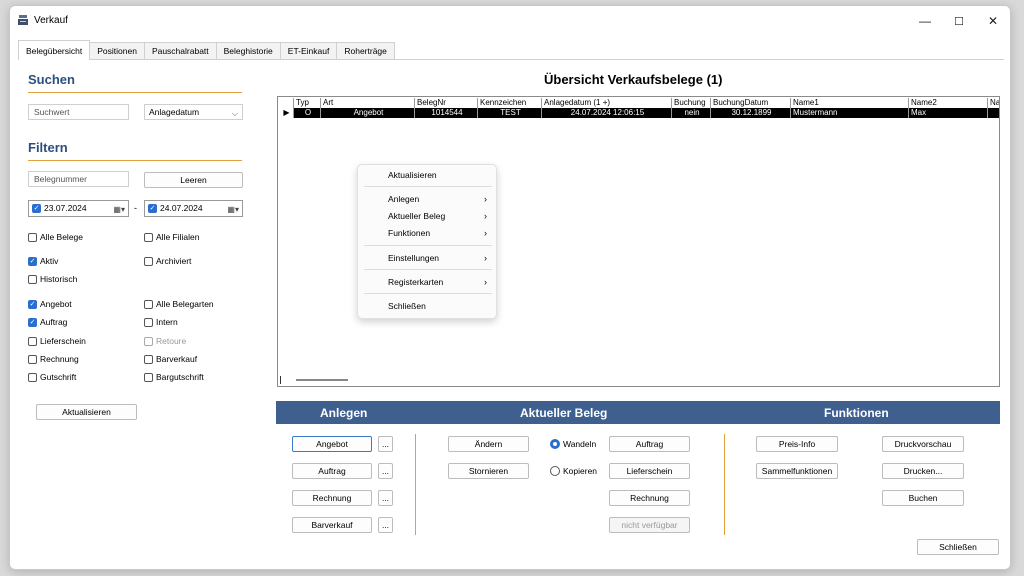  I want to click on menu-item-aktualisieren: Aktualisieren, so click(427, 175).